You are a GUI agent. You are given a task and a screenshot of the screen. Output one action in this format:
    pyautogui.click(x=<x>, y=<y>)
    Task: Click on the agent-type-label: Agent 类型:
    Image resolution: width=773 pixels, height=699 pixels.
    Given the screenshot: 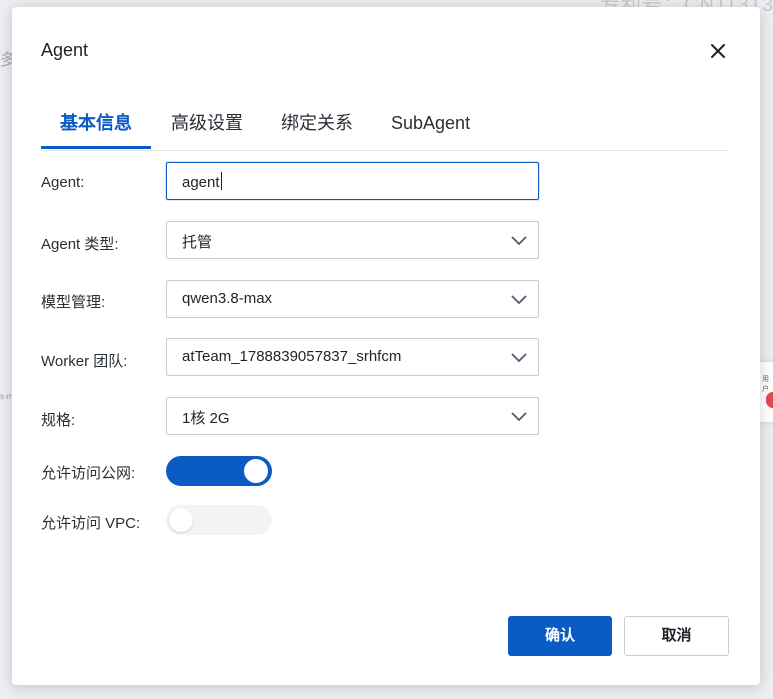 What is the action you would take?
    pyautogui.click(x=80, y=244)
    